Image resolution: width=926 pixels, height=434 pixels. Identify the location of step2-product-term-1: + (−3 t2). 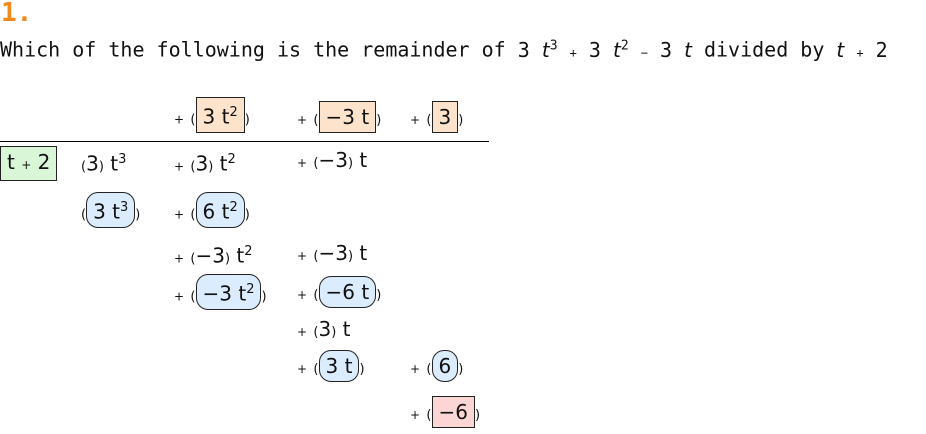
(220, 292).